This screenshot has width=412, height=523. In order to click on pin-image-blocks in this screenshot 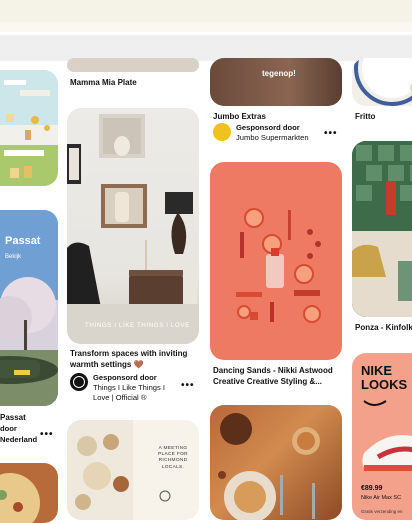, I will do `click(29, 128)`.